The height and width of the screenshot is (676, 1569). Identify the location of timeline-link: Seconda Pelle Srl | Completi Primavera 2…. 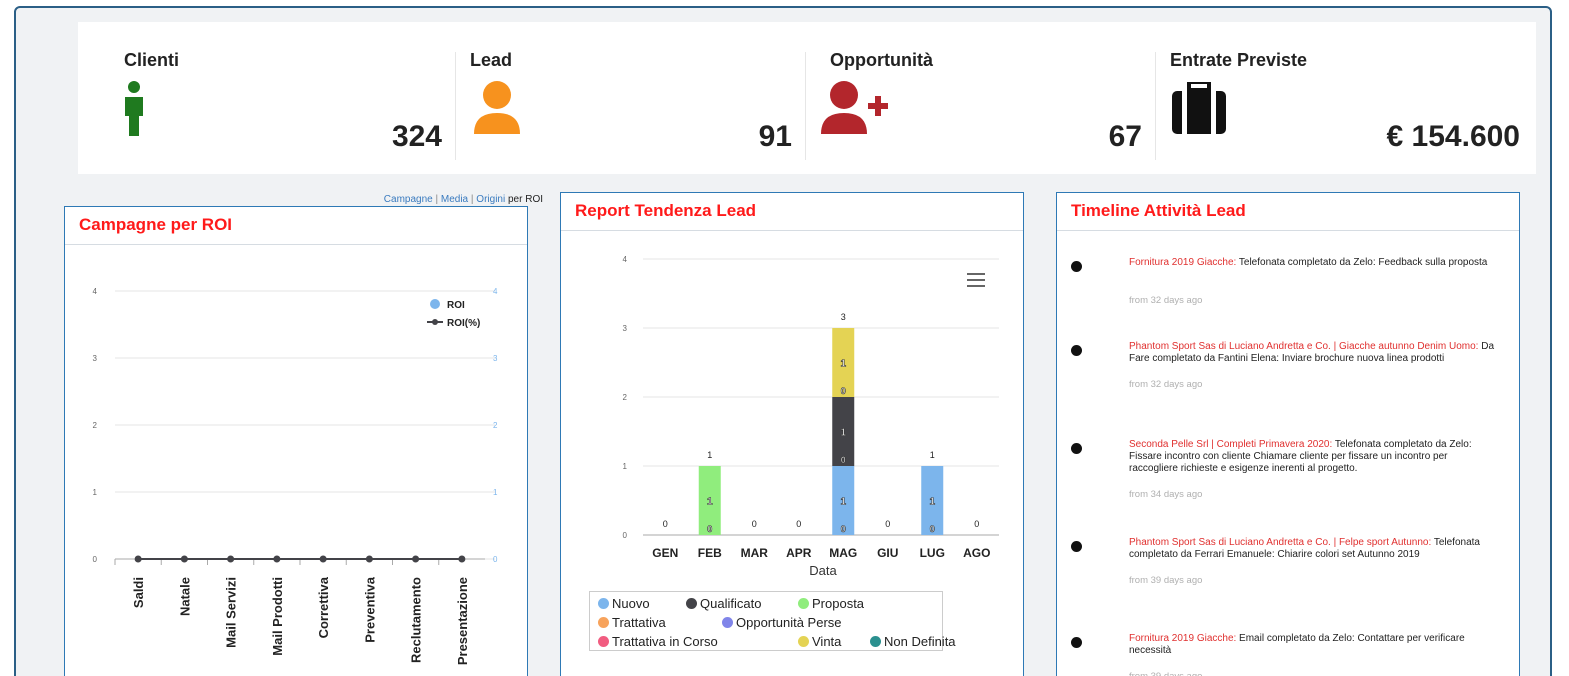
(1230, 444).